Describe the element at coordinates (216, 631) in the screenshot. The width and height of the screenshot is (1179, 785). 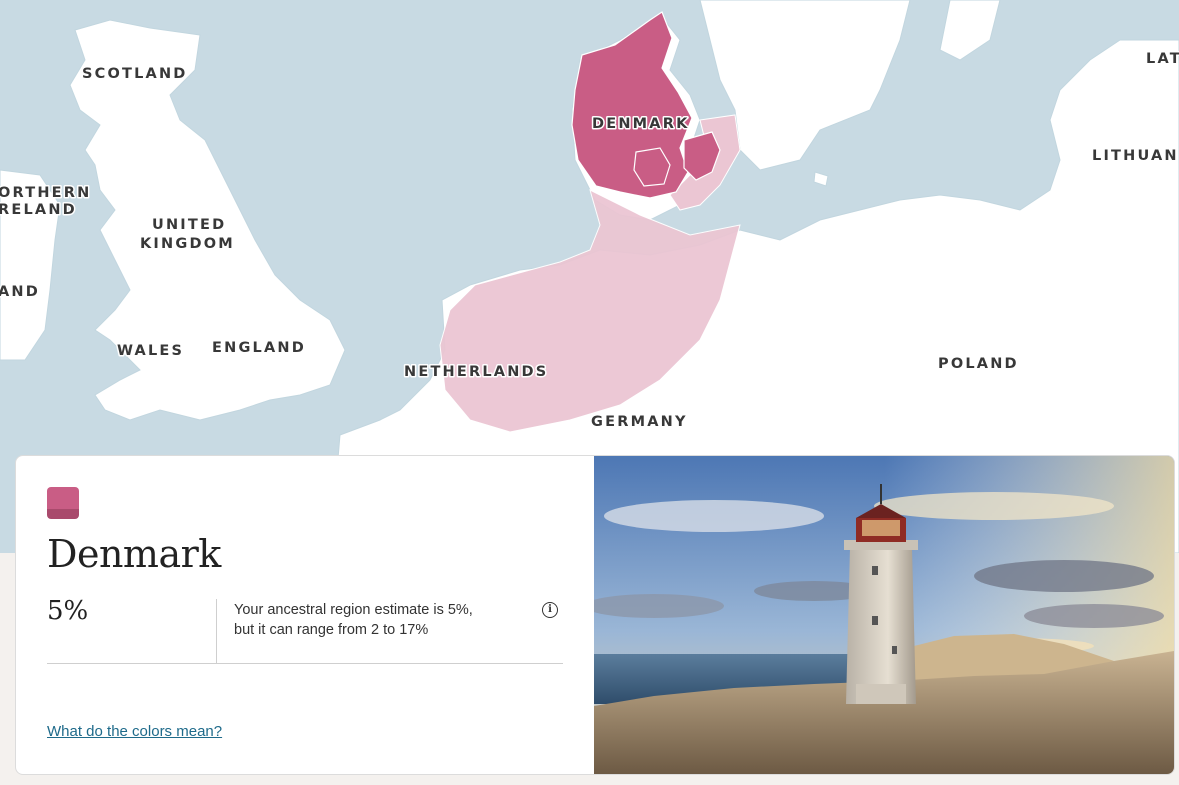
I see `vertical-divider` at that location.